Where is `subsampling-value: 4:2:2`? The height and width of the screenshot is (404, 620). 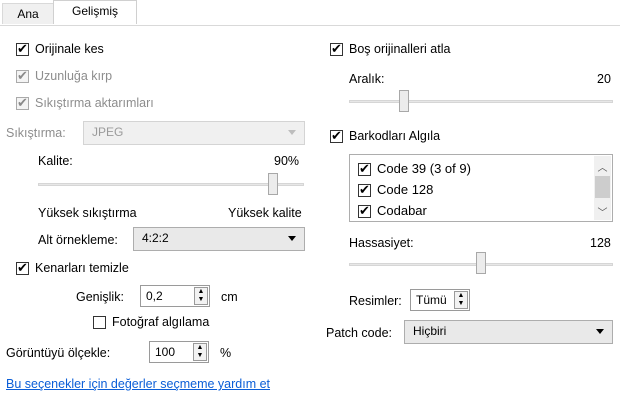
subsampling-value: 4:2:2 is located at coordinates (155, 238).